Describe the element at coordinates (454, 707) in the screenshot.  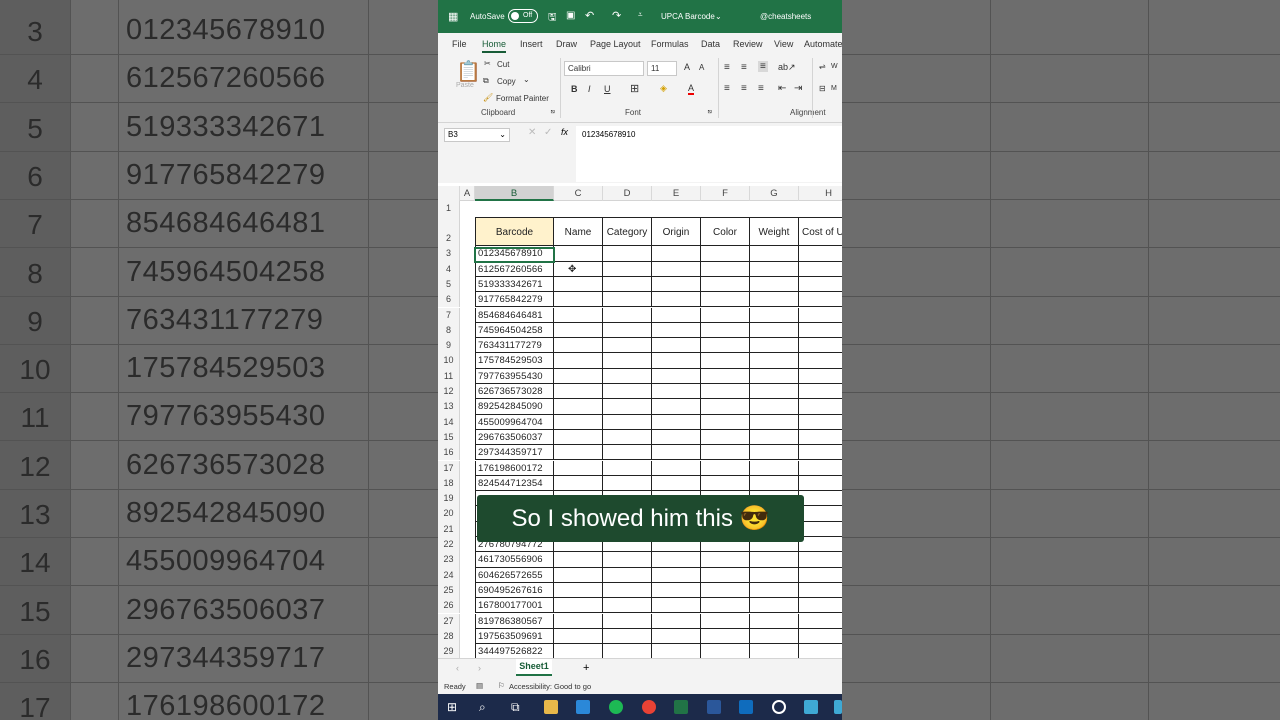
I see `windows-start-icon: ⊞` at that location.